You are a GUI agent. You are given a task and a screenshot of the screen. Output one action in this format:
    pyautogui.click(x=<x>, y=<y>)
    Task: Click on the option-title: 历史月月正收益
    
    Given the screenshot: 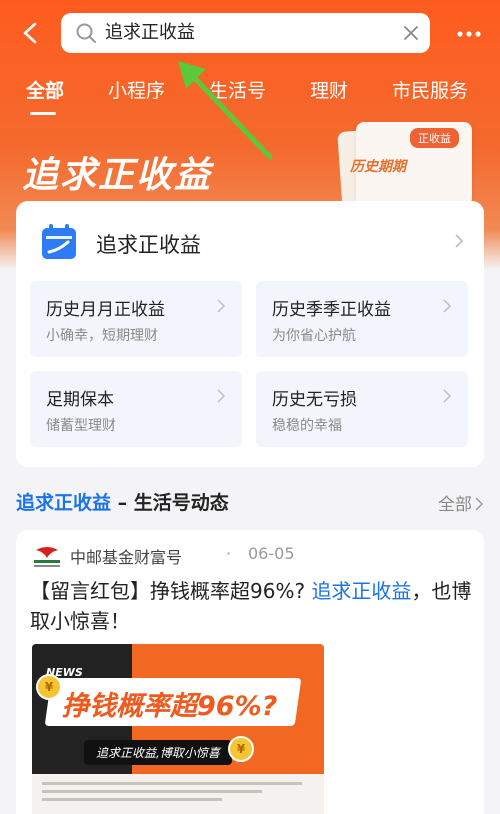 What is the action you would take?
    pyautogui.click(x=105, y=310)
    